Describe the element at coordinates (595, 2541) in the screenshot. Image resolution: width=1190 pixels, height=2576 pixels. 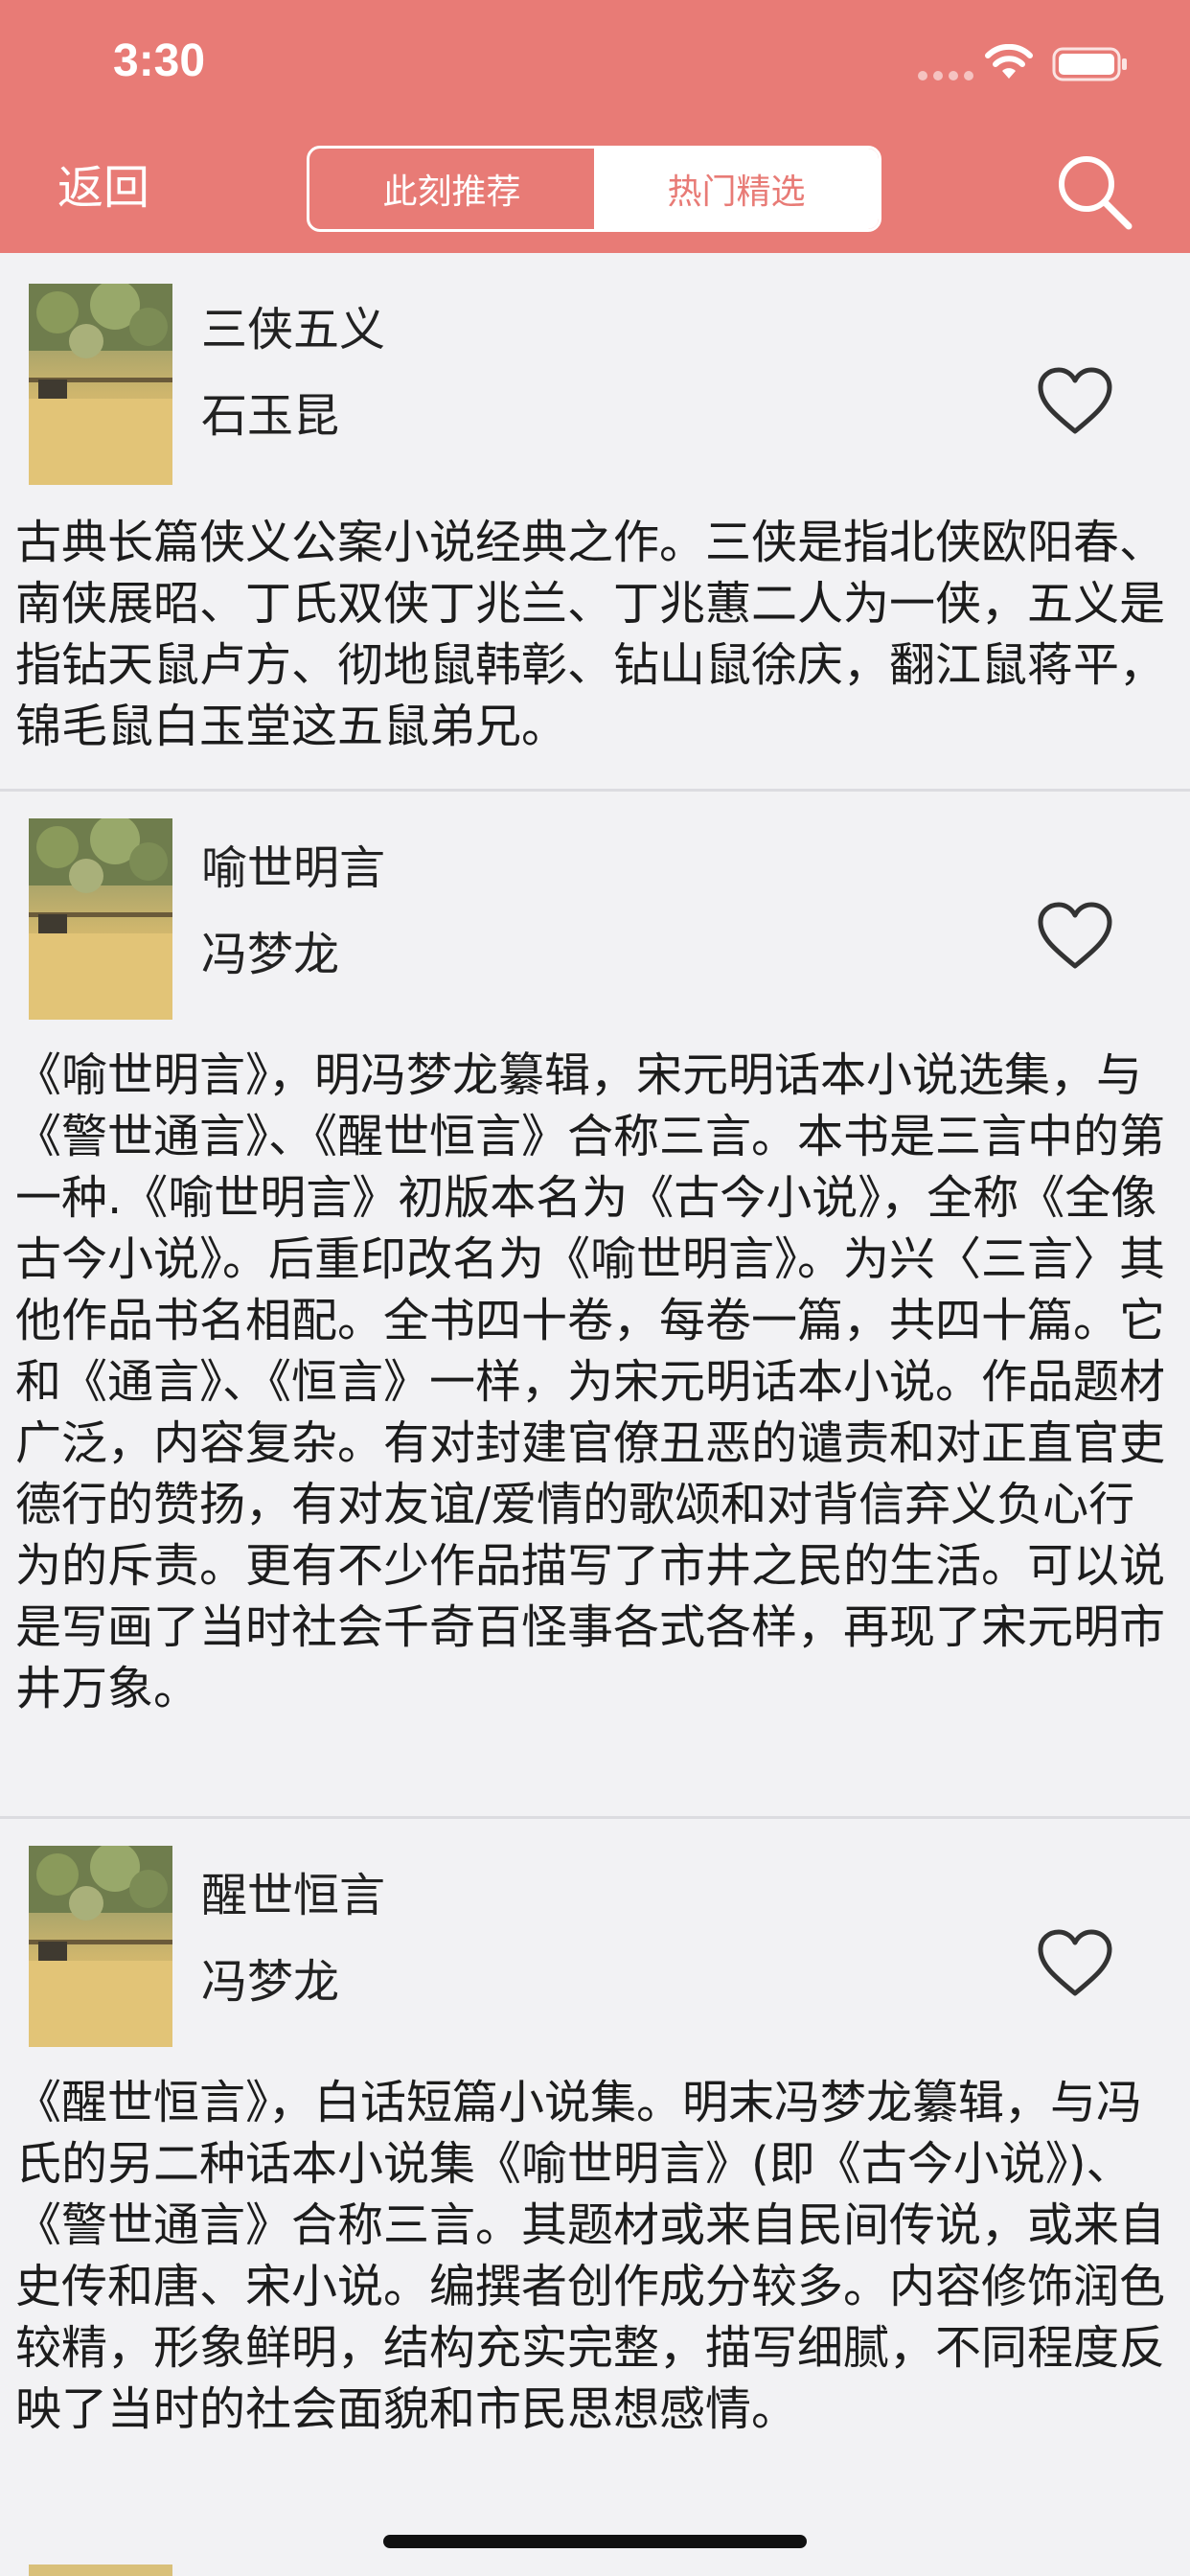
I see `home-indicator` at that location.